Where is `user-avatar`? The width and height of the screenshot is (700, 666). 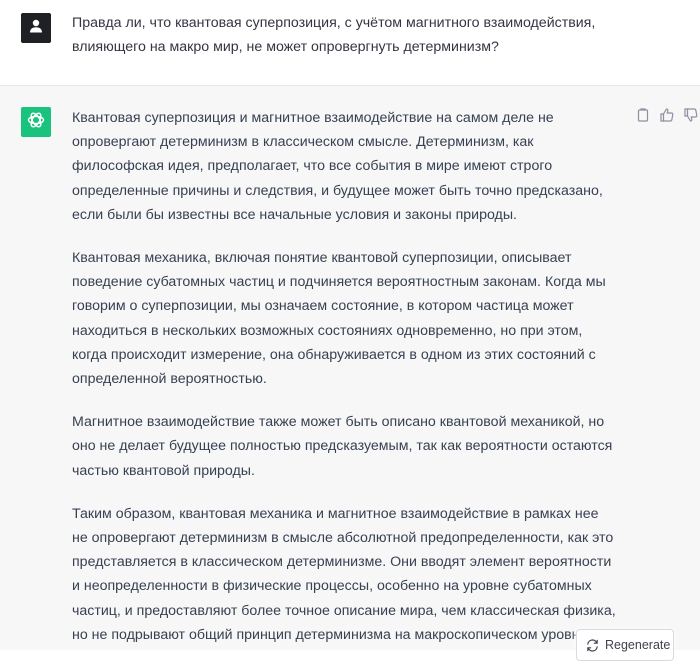
user-avatar is located at coordinates (36, 28).